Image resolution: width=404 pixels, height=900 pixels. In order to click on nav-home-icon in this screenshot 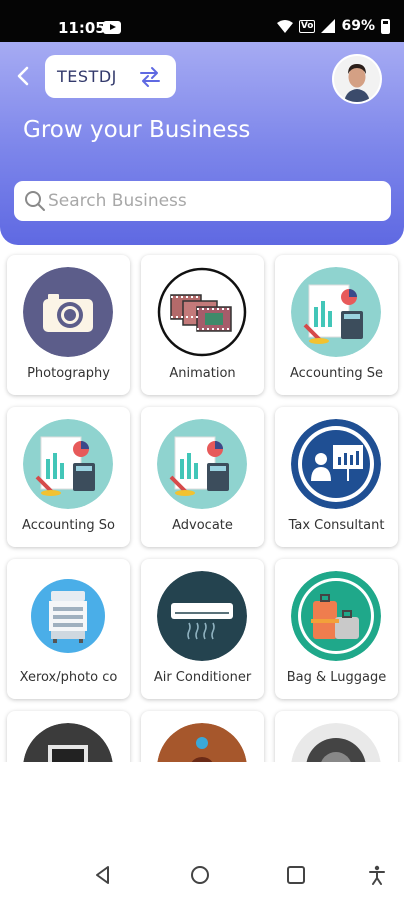, I will do `click(200, 875)`.